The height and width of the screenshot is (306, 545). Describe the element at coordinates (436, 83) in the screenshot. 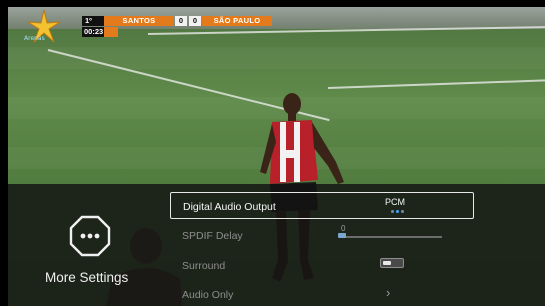

I see `pitch-line` at that location.